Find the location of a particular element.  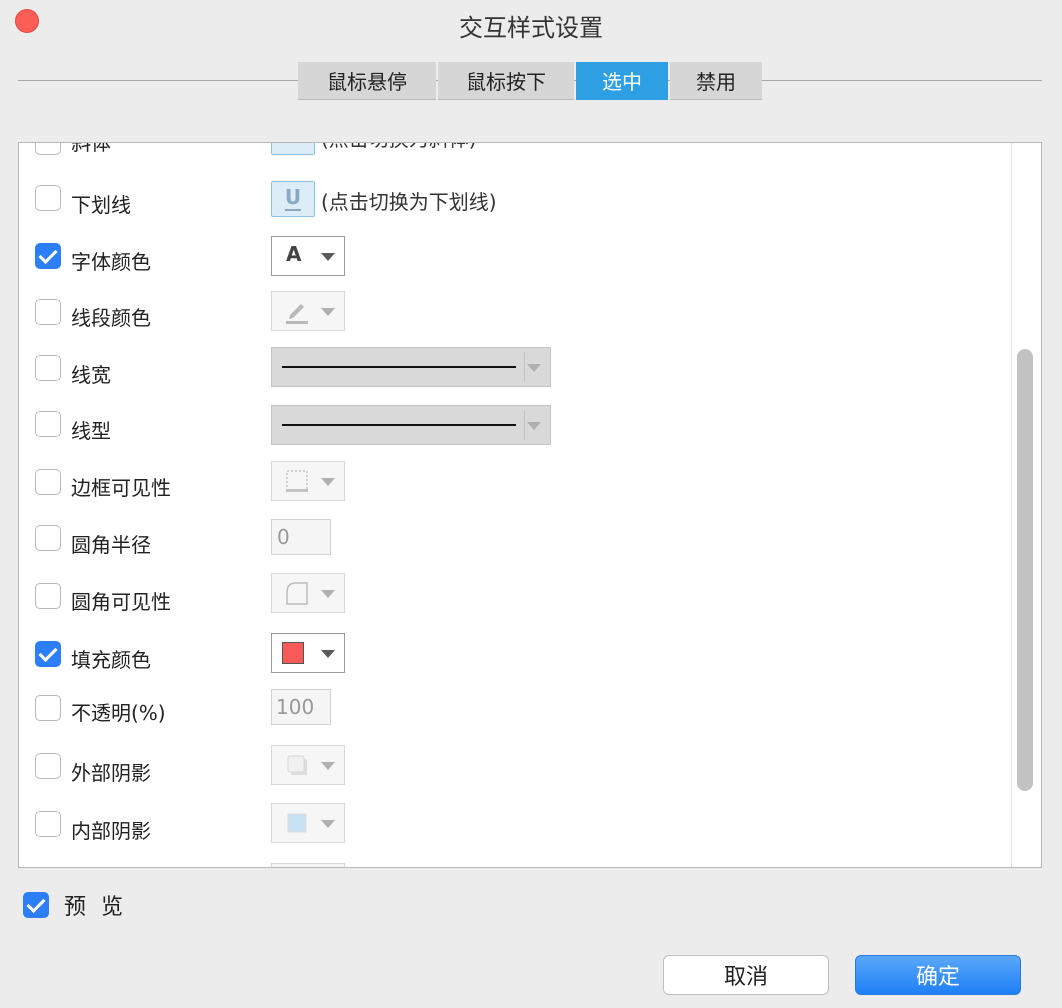

border-visibility-label: 边框可见性 is located at coordinates (121, 488).